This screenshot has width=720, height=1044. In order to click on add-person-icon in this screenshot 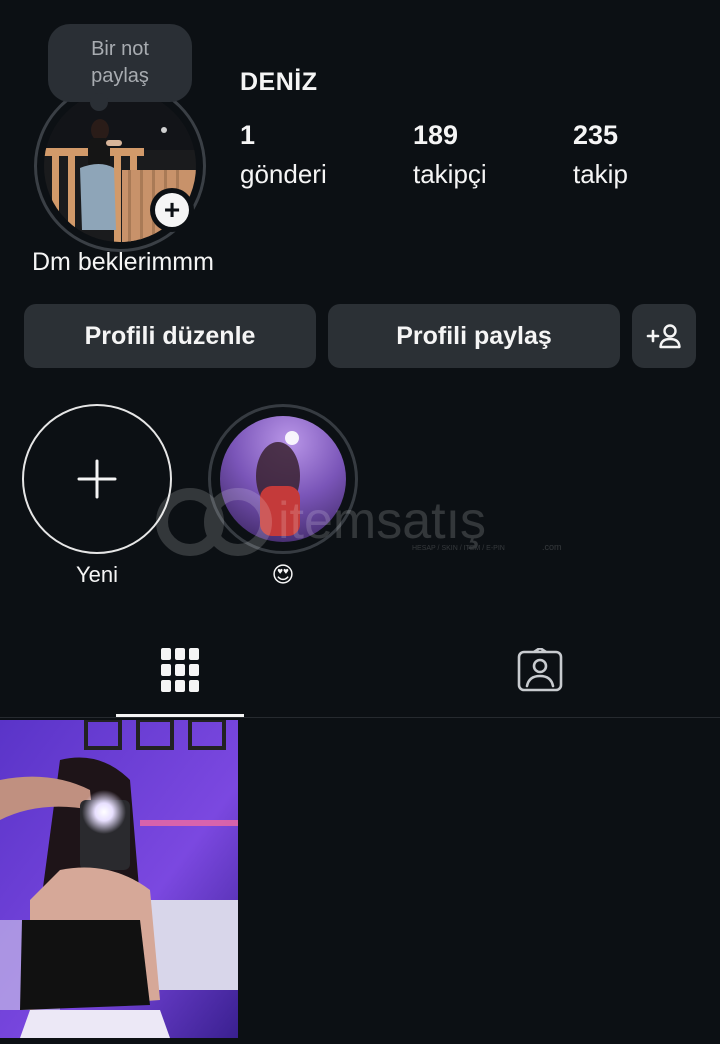, I will do `click(663, 336)`.